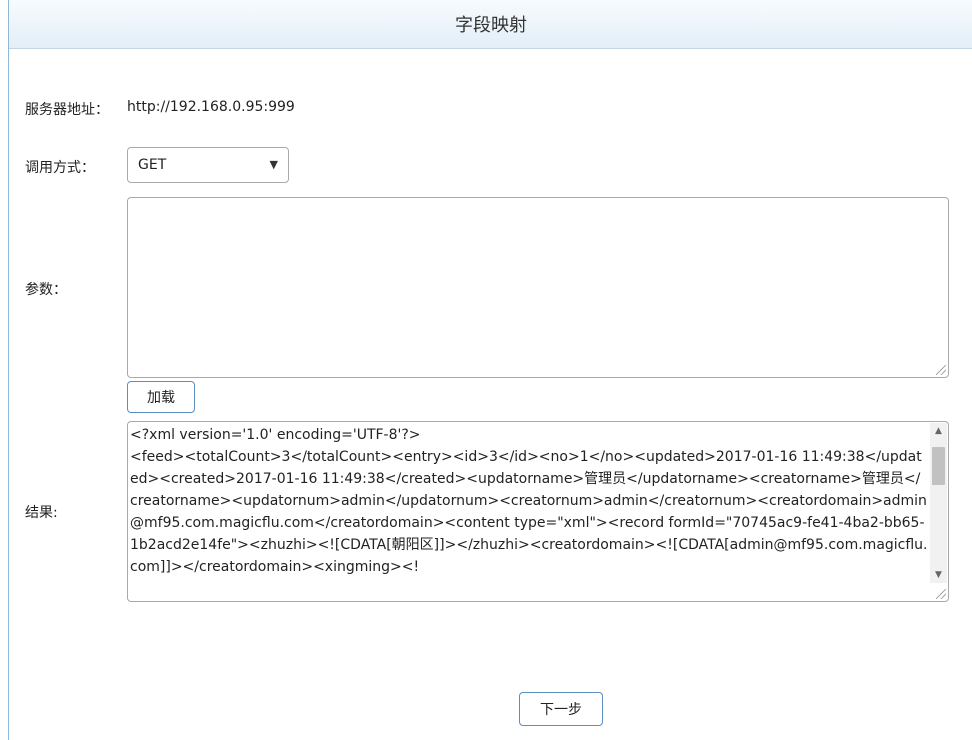 This screenshot has width=972, height=740. I want to click on dropdown-arrow-icon: ▼, so click(273, 164).